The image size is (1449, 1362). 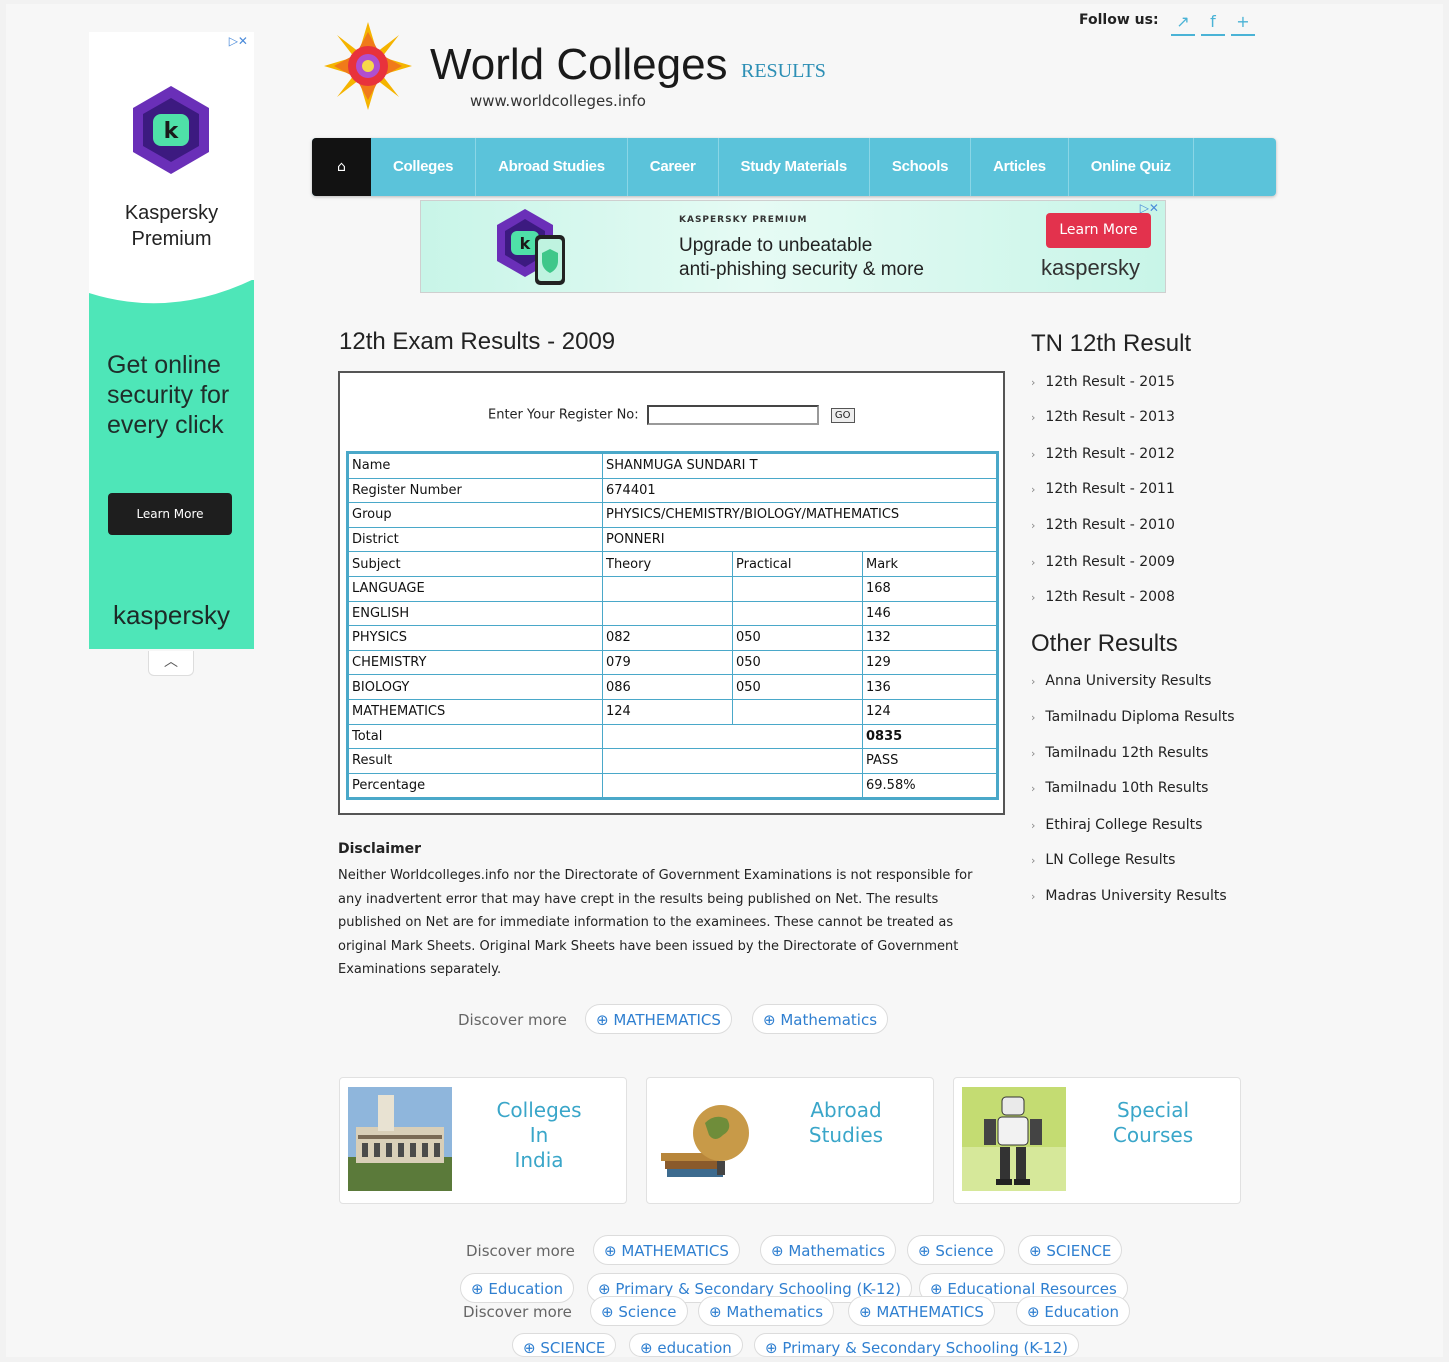 I want to click on banner-ad-tag: KASPERSKY PREMIUM, so click(x=743, y=220).